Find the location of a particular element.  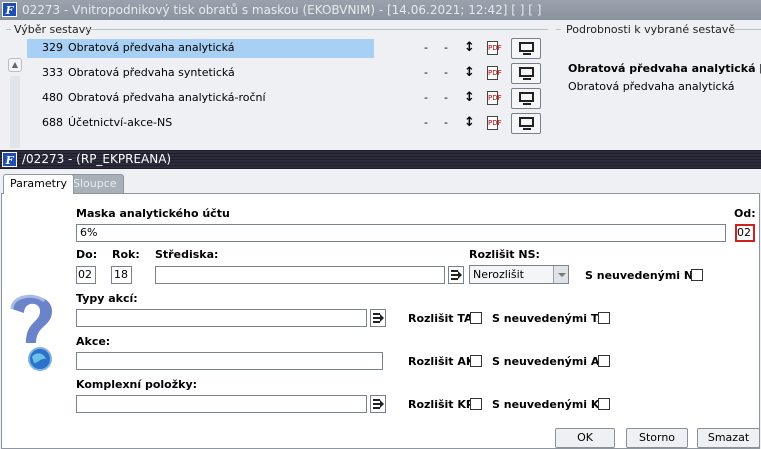

rozlisit-ta-label: Rozlišit TA is located at coordinates (440, 318).